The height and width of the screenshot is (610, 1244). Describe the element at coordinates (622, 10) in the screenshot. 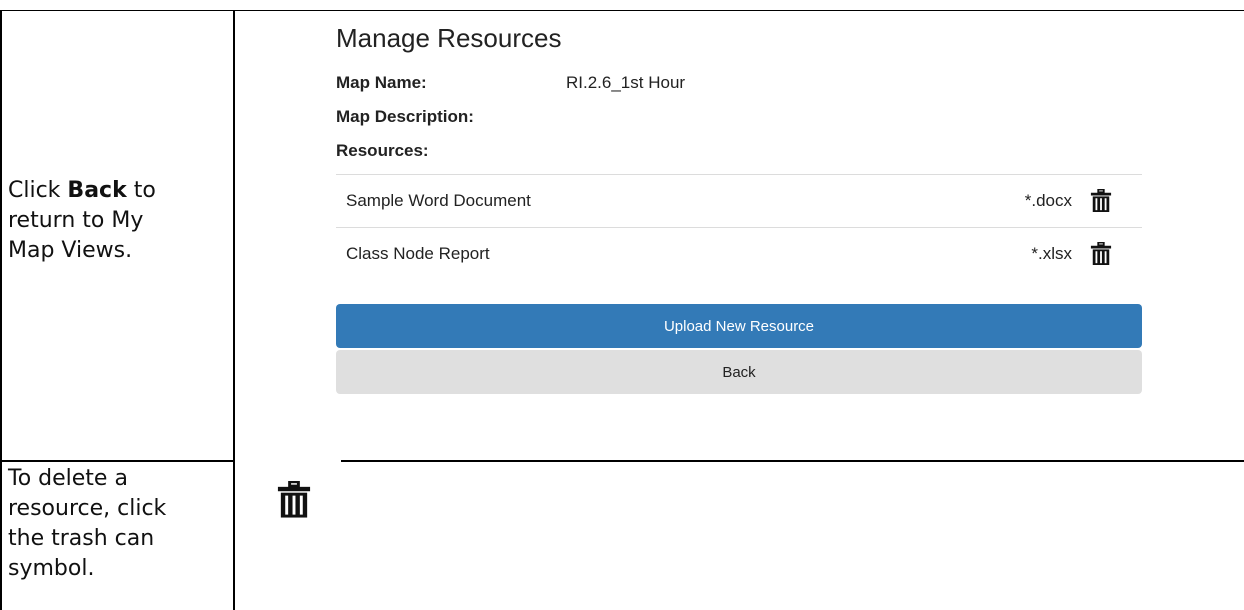

I see `table-border-top` at that location.